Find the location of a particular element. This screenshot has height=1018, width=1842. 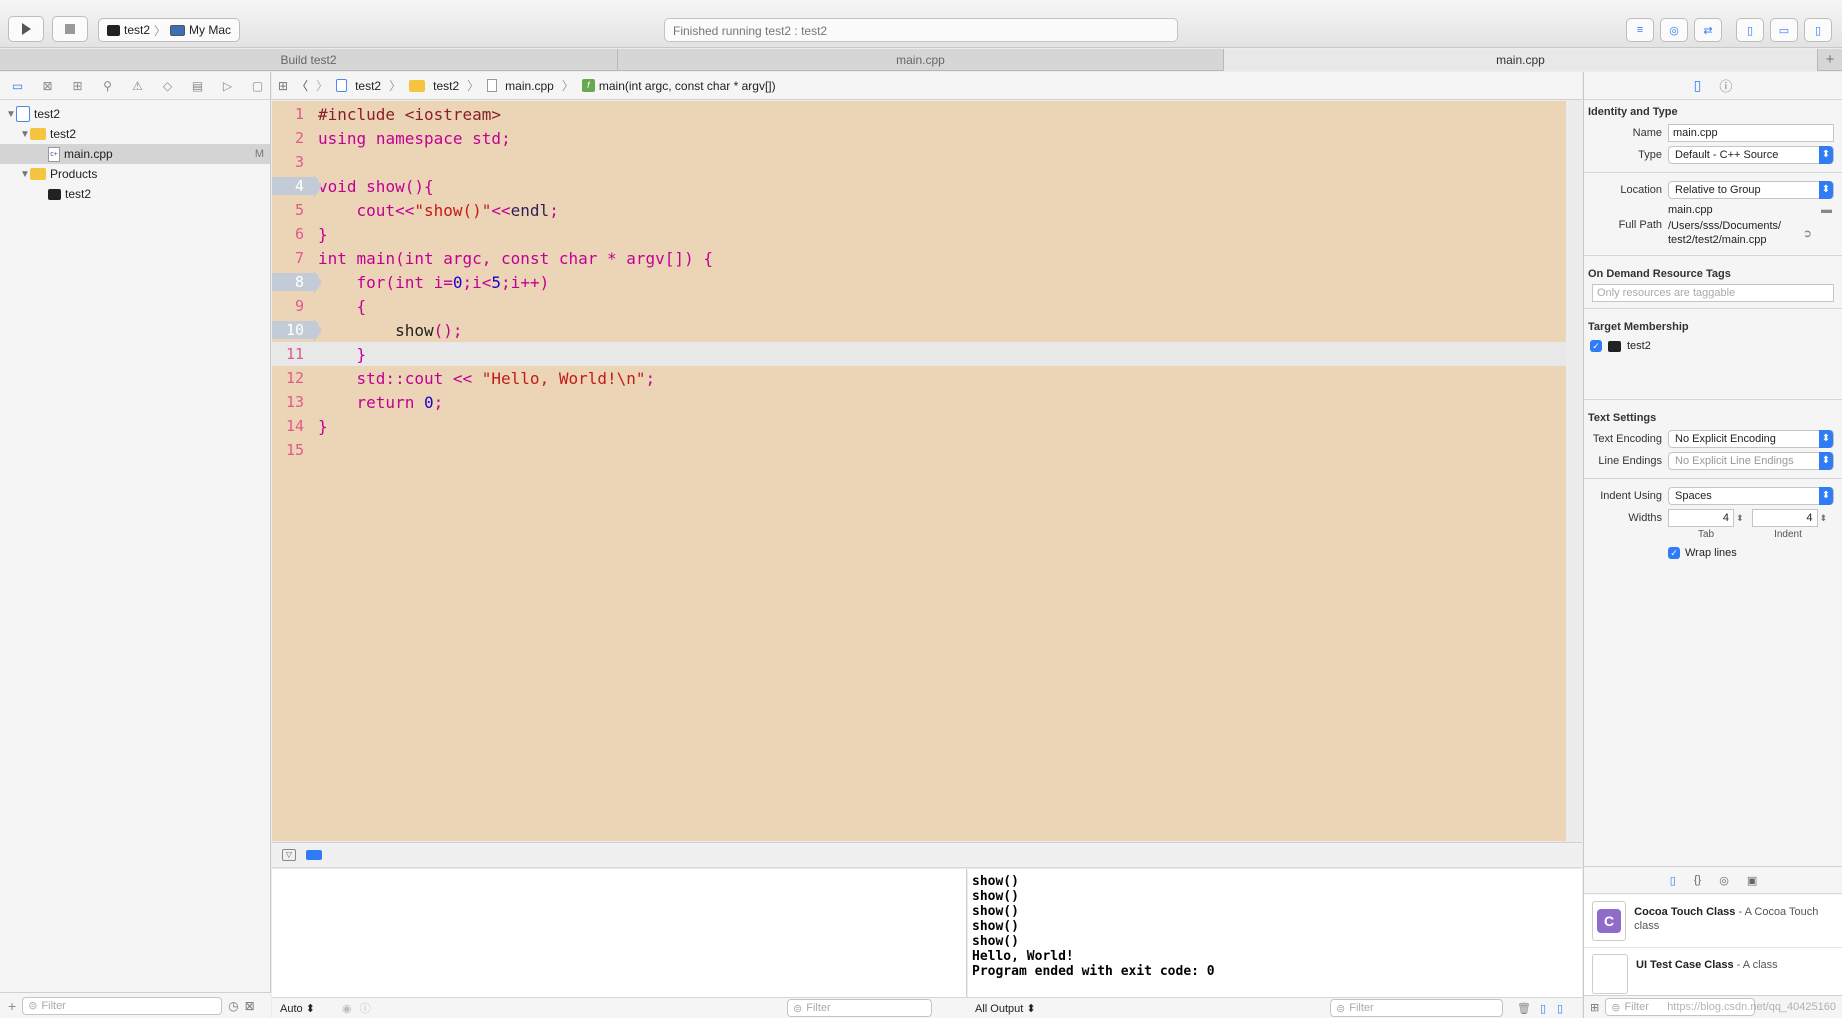

code-line: 9 { is located at coordinates (919, 306).